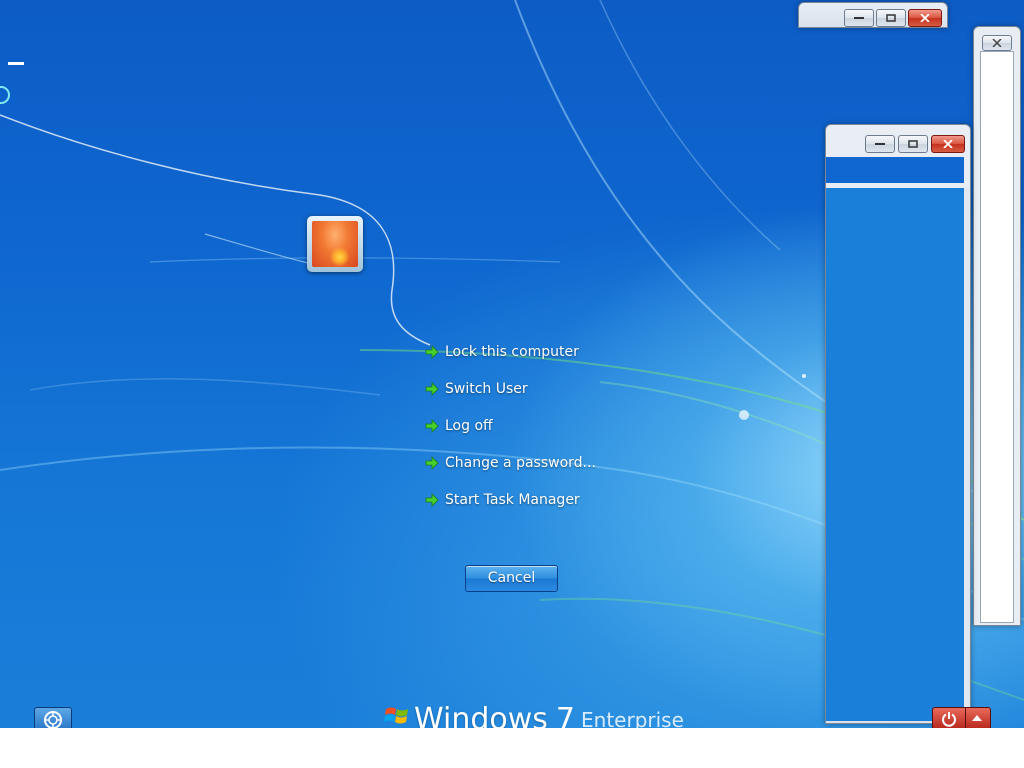  What do you see at coordinates (16, 63) in the screenshot?
I see `partial-window-edge` at bounding box center [16, 63].